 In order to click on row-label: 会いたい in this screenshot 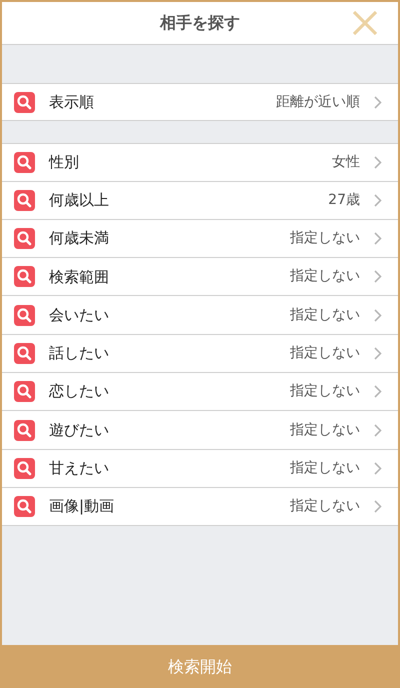, I will do `click(79, 315)`.